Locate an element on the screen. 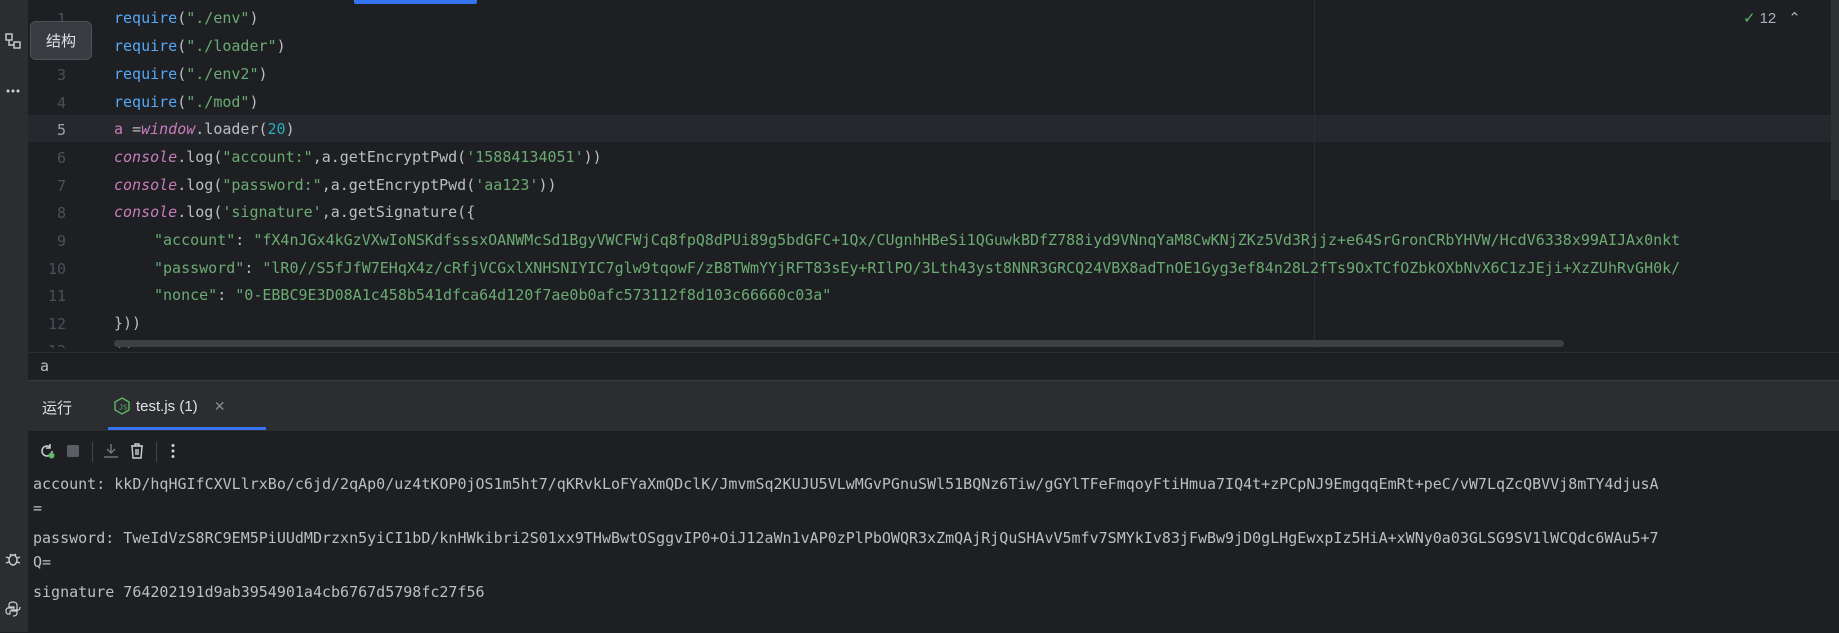 The width and height of the screenshot is (1839, 633). line-number: 4 is located at coordinates (61, 103).